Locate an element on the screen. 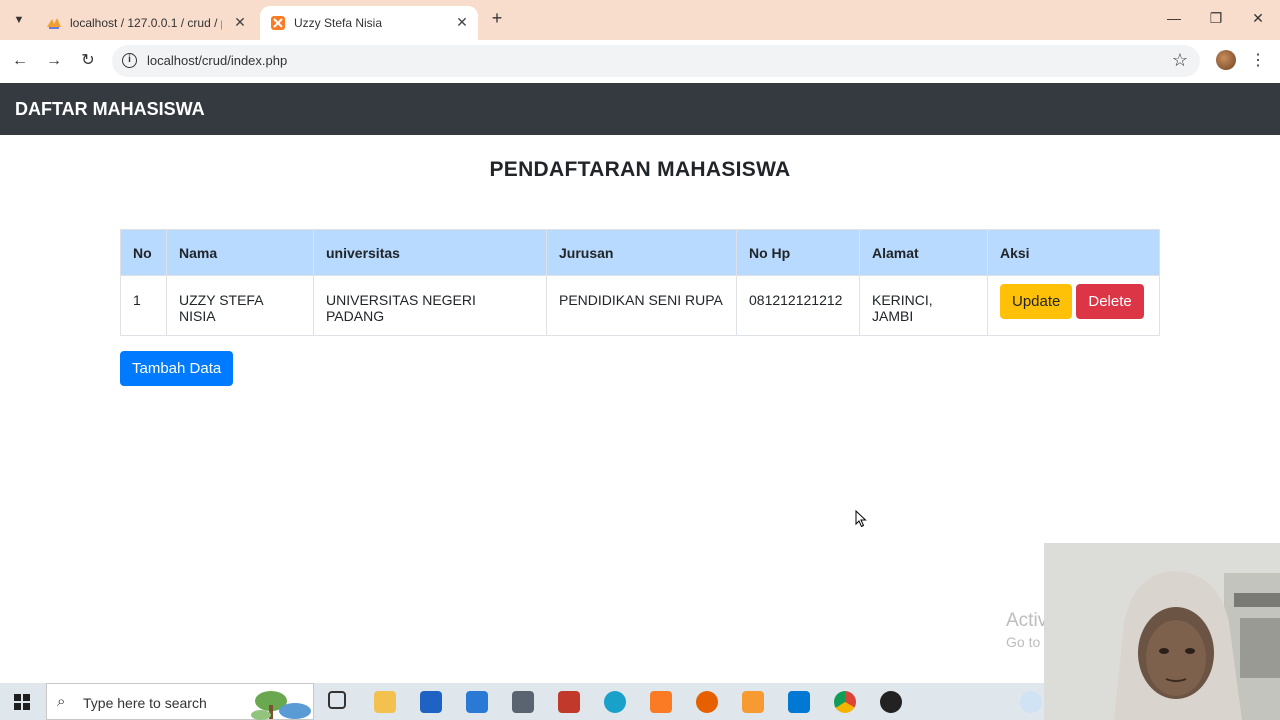  column-header-nama: Nama is located at coordinates (240, 252).